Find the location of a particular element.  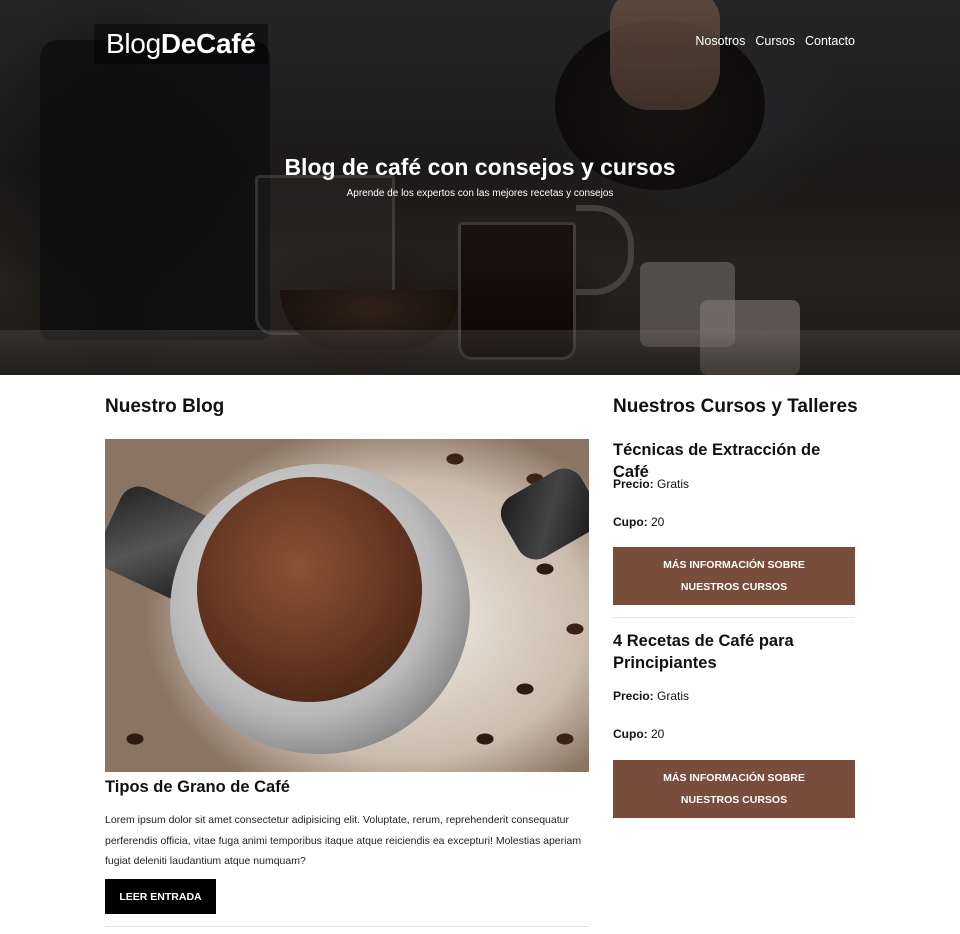

hero-title: Blog de café con consejos y cursos is located at coordinates (480, 167).